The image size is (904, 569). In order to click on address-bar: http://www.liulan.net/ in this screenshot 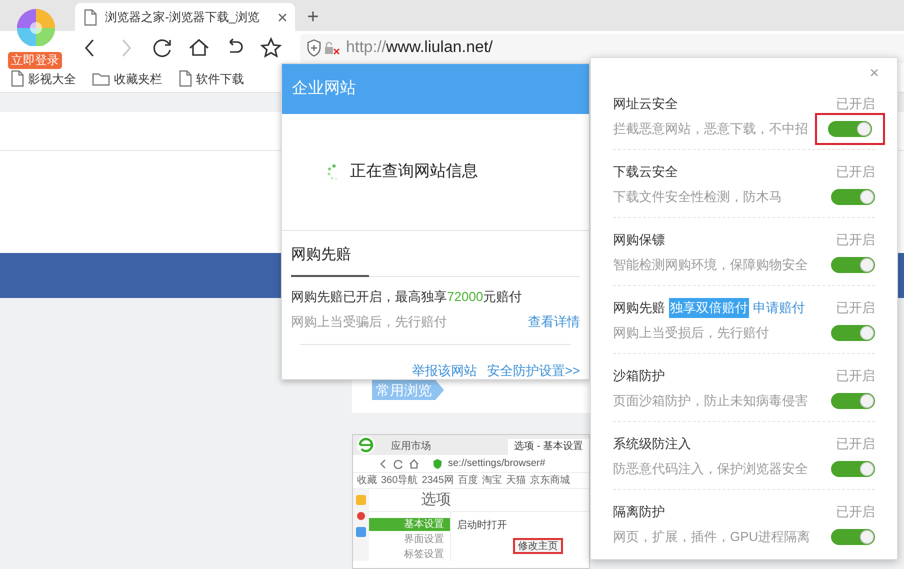, I will do `click(602, 48)`.